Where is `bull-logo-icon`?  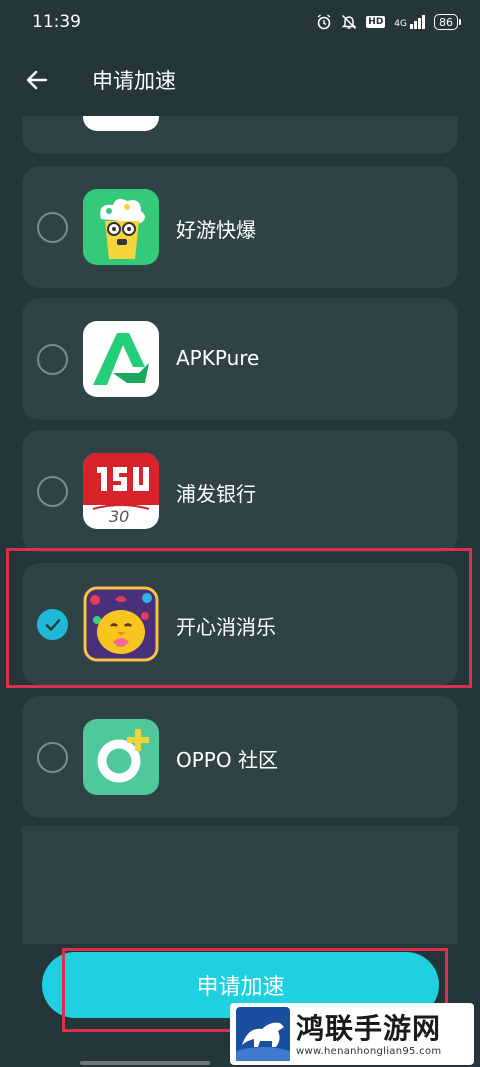
bull-logo-icon is located at coordinates (263, 1034).